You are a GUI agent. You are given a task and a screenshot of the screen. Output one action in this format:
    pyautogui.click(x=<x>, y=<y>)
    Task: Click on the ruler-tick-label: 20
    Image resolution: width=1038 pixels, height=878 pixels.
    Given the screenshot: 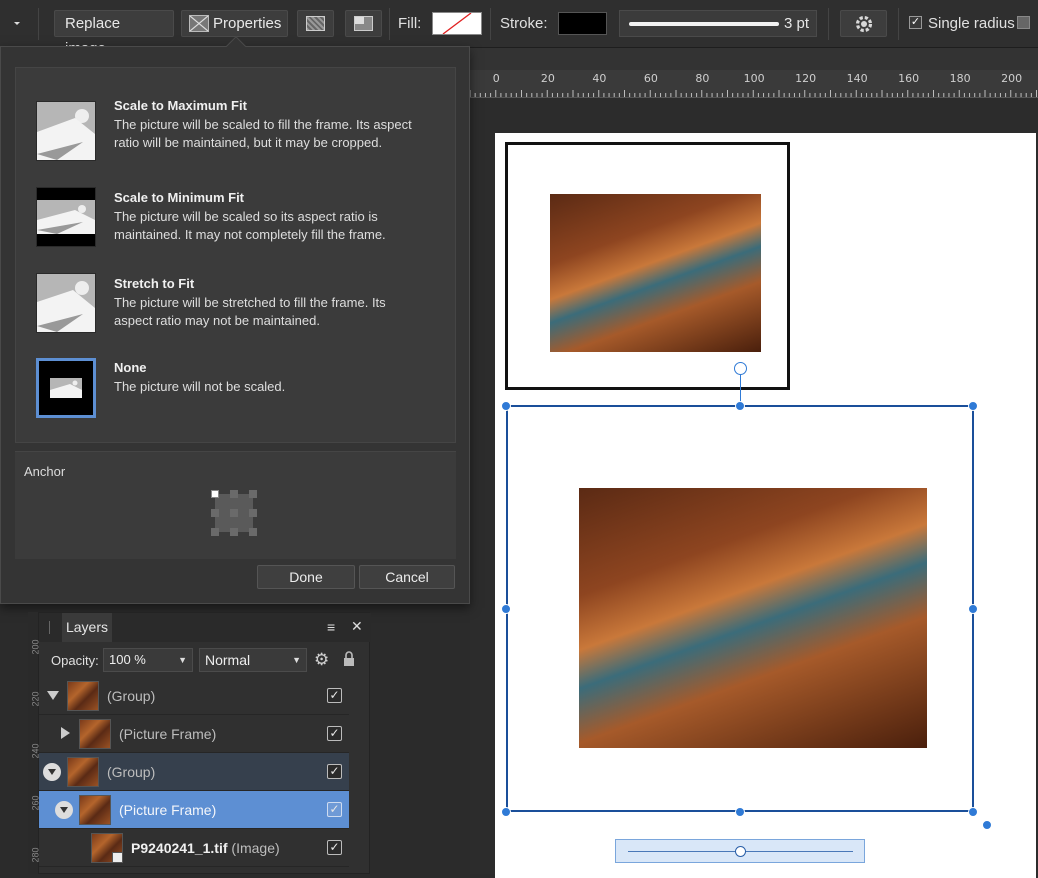 What is the action you would take?
    pyautogui.click(x=547, y=78)
    